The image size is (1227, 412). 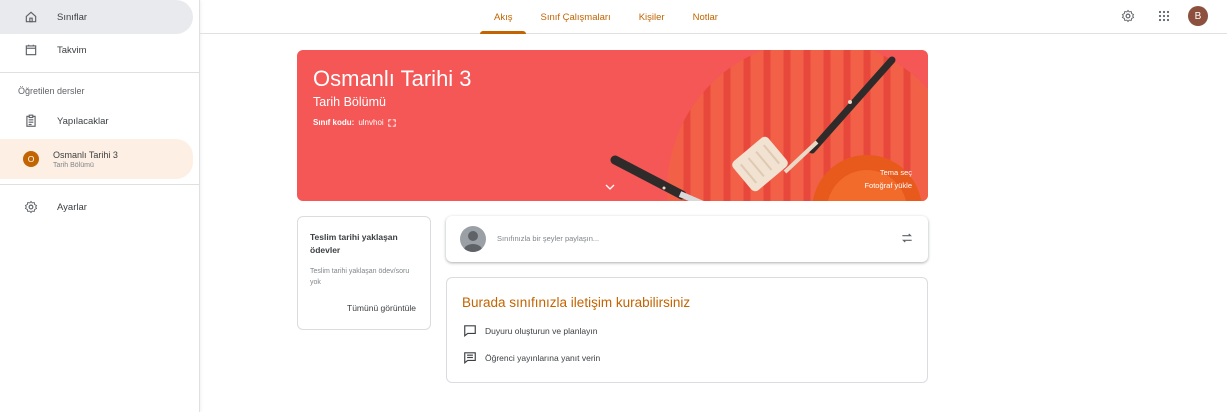 What do you see at coordinates (392, 78) in the screenshot?
I see `class-title: Osmanlı Tarihi 3` at bounding box center [392, 78].